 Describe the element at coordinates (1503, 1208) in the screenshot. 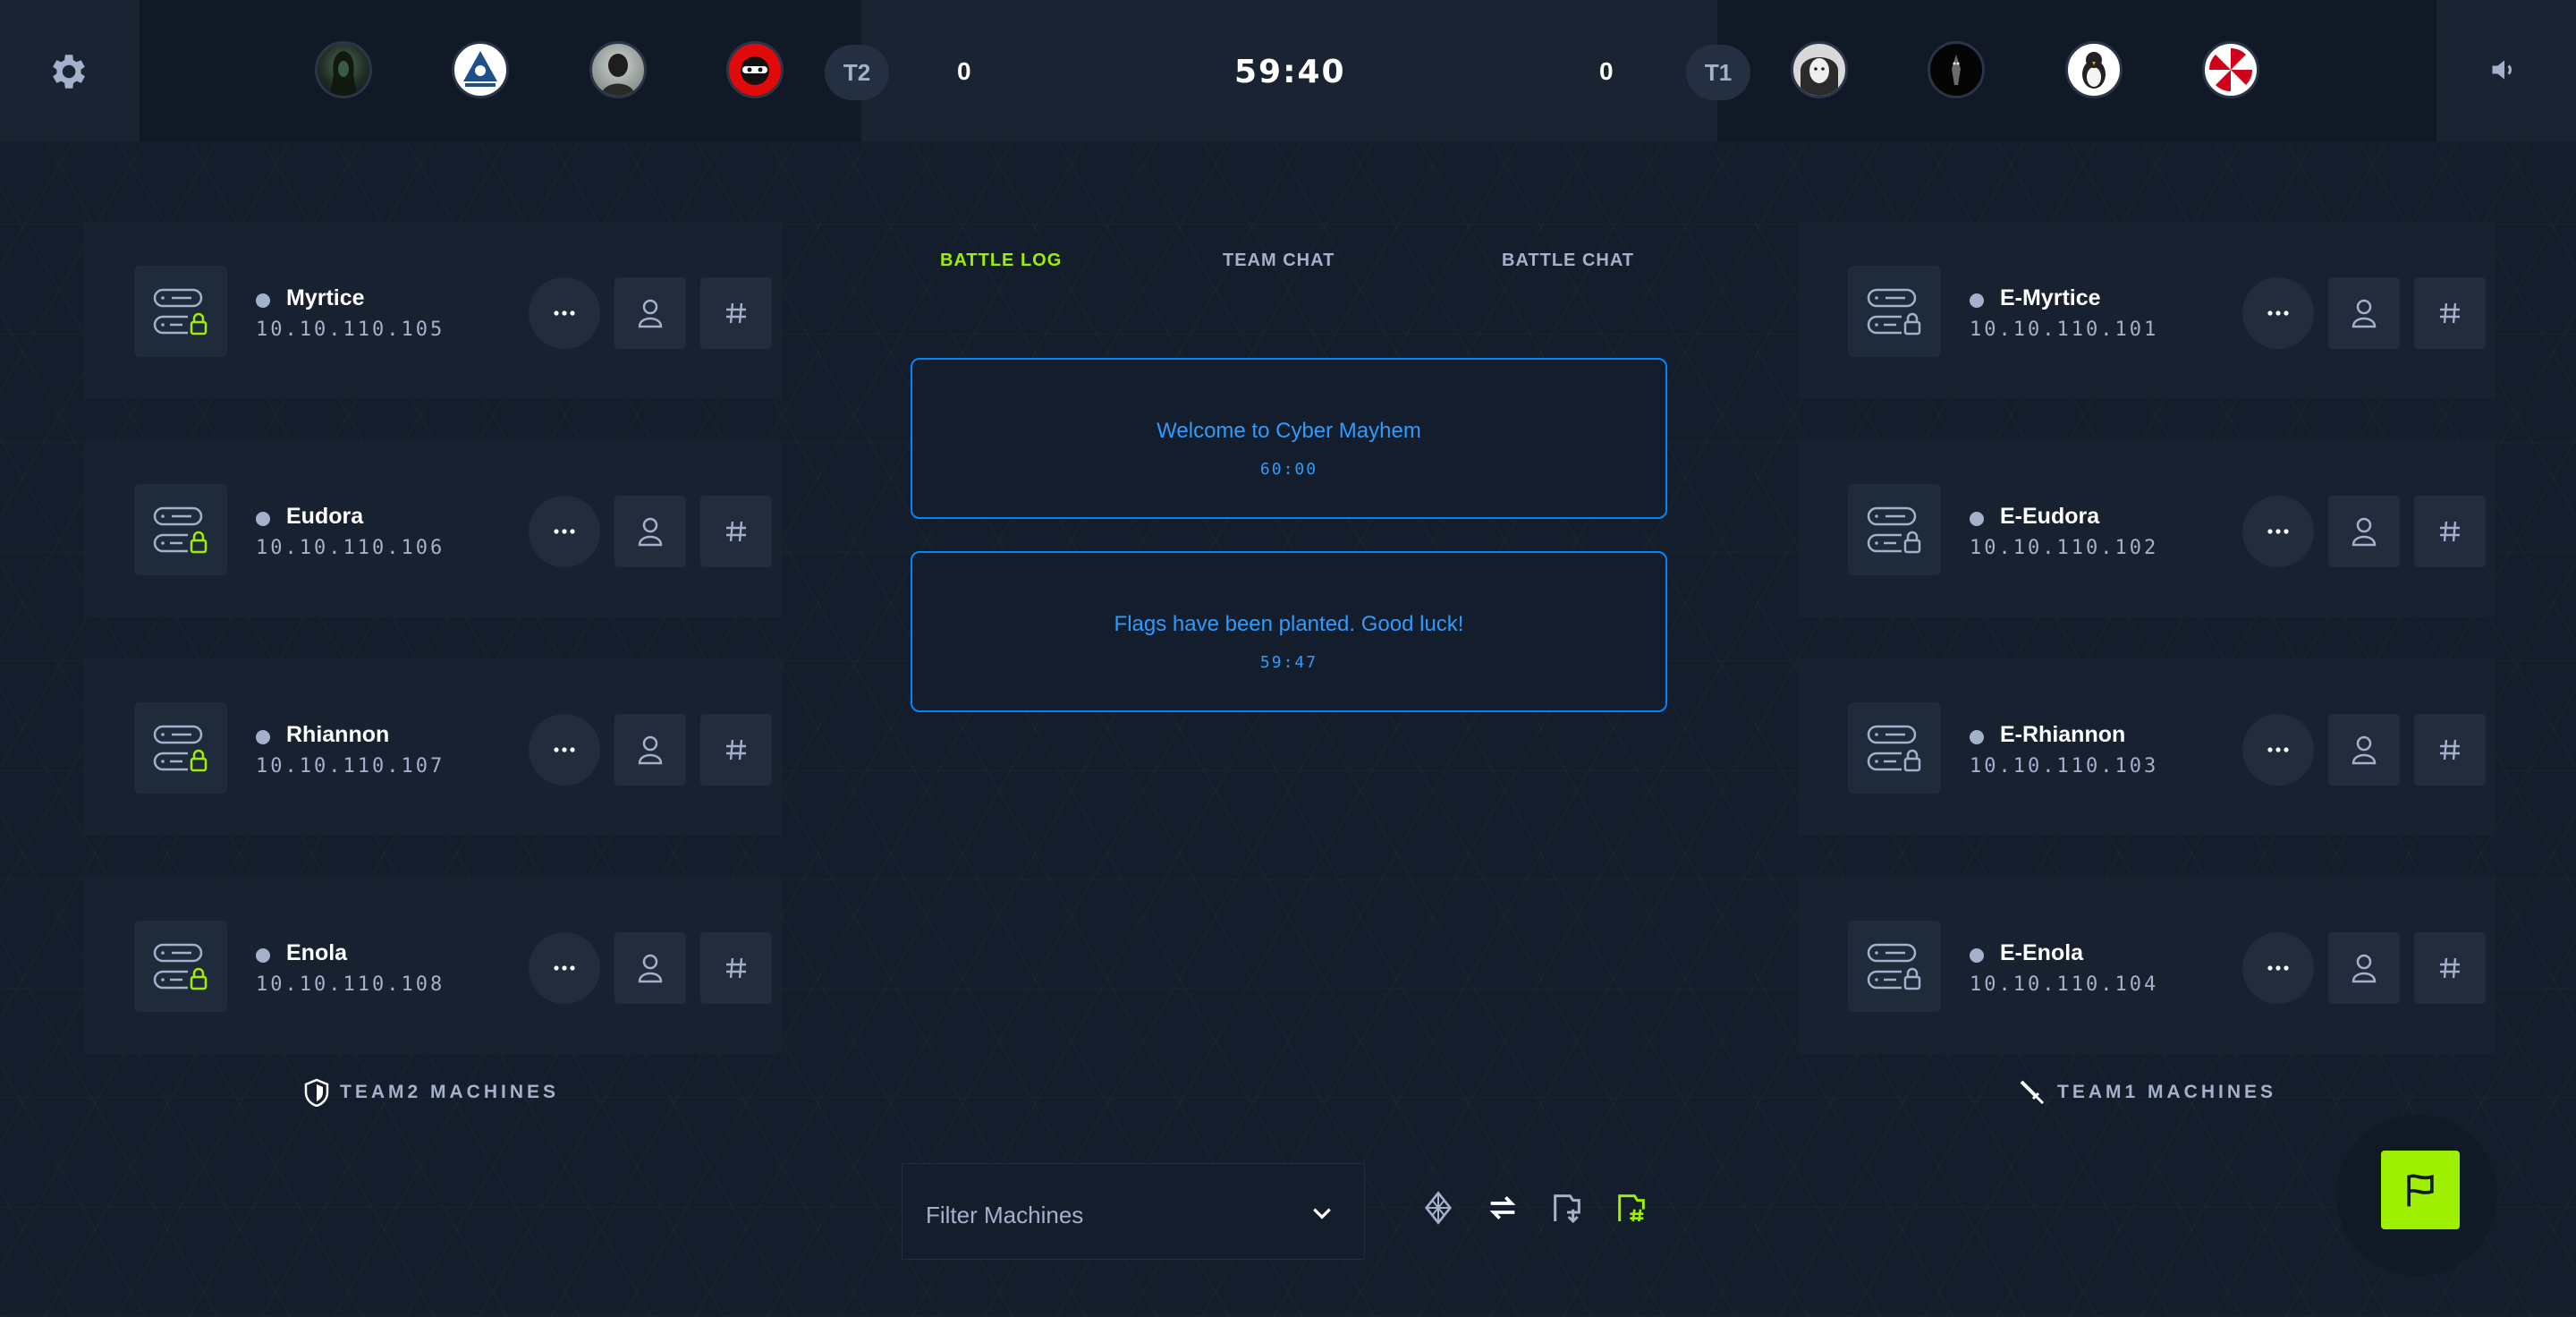

I see `swap-icon` at that location.